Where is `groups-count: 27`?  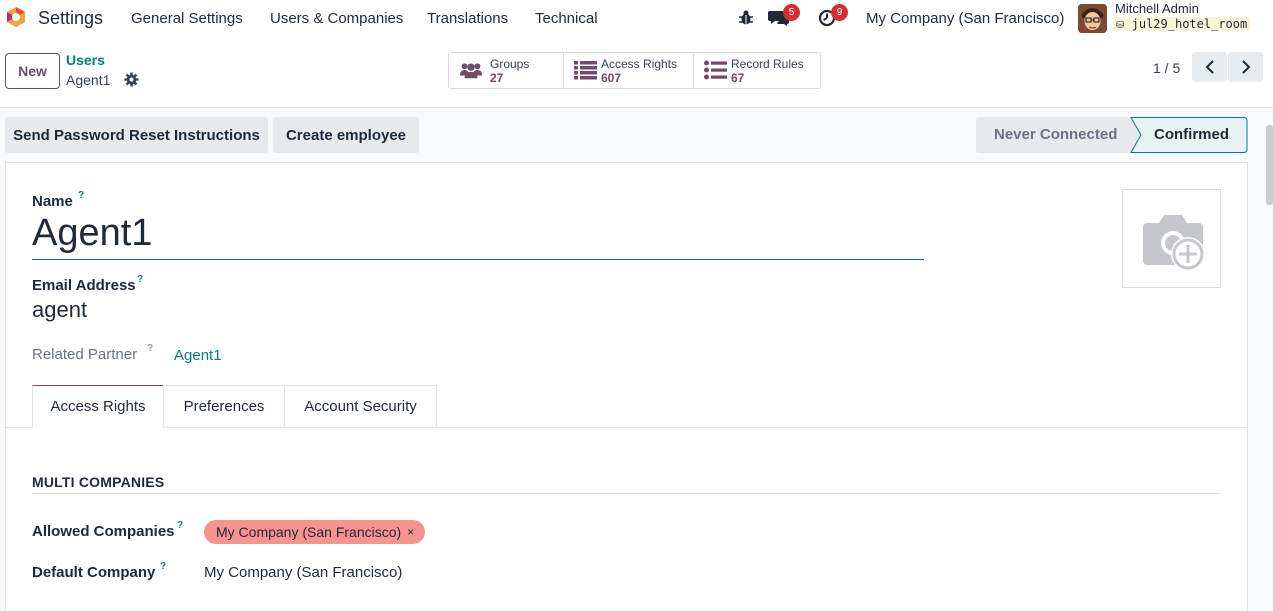 groups-count: 27 is located at coordinates (497, 78).